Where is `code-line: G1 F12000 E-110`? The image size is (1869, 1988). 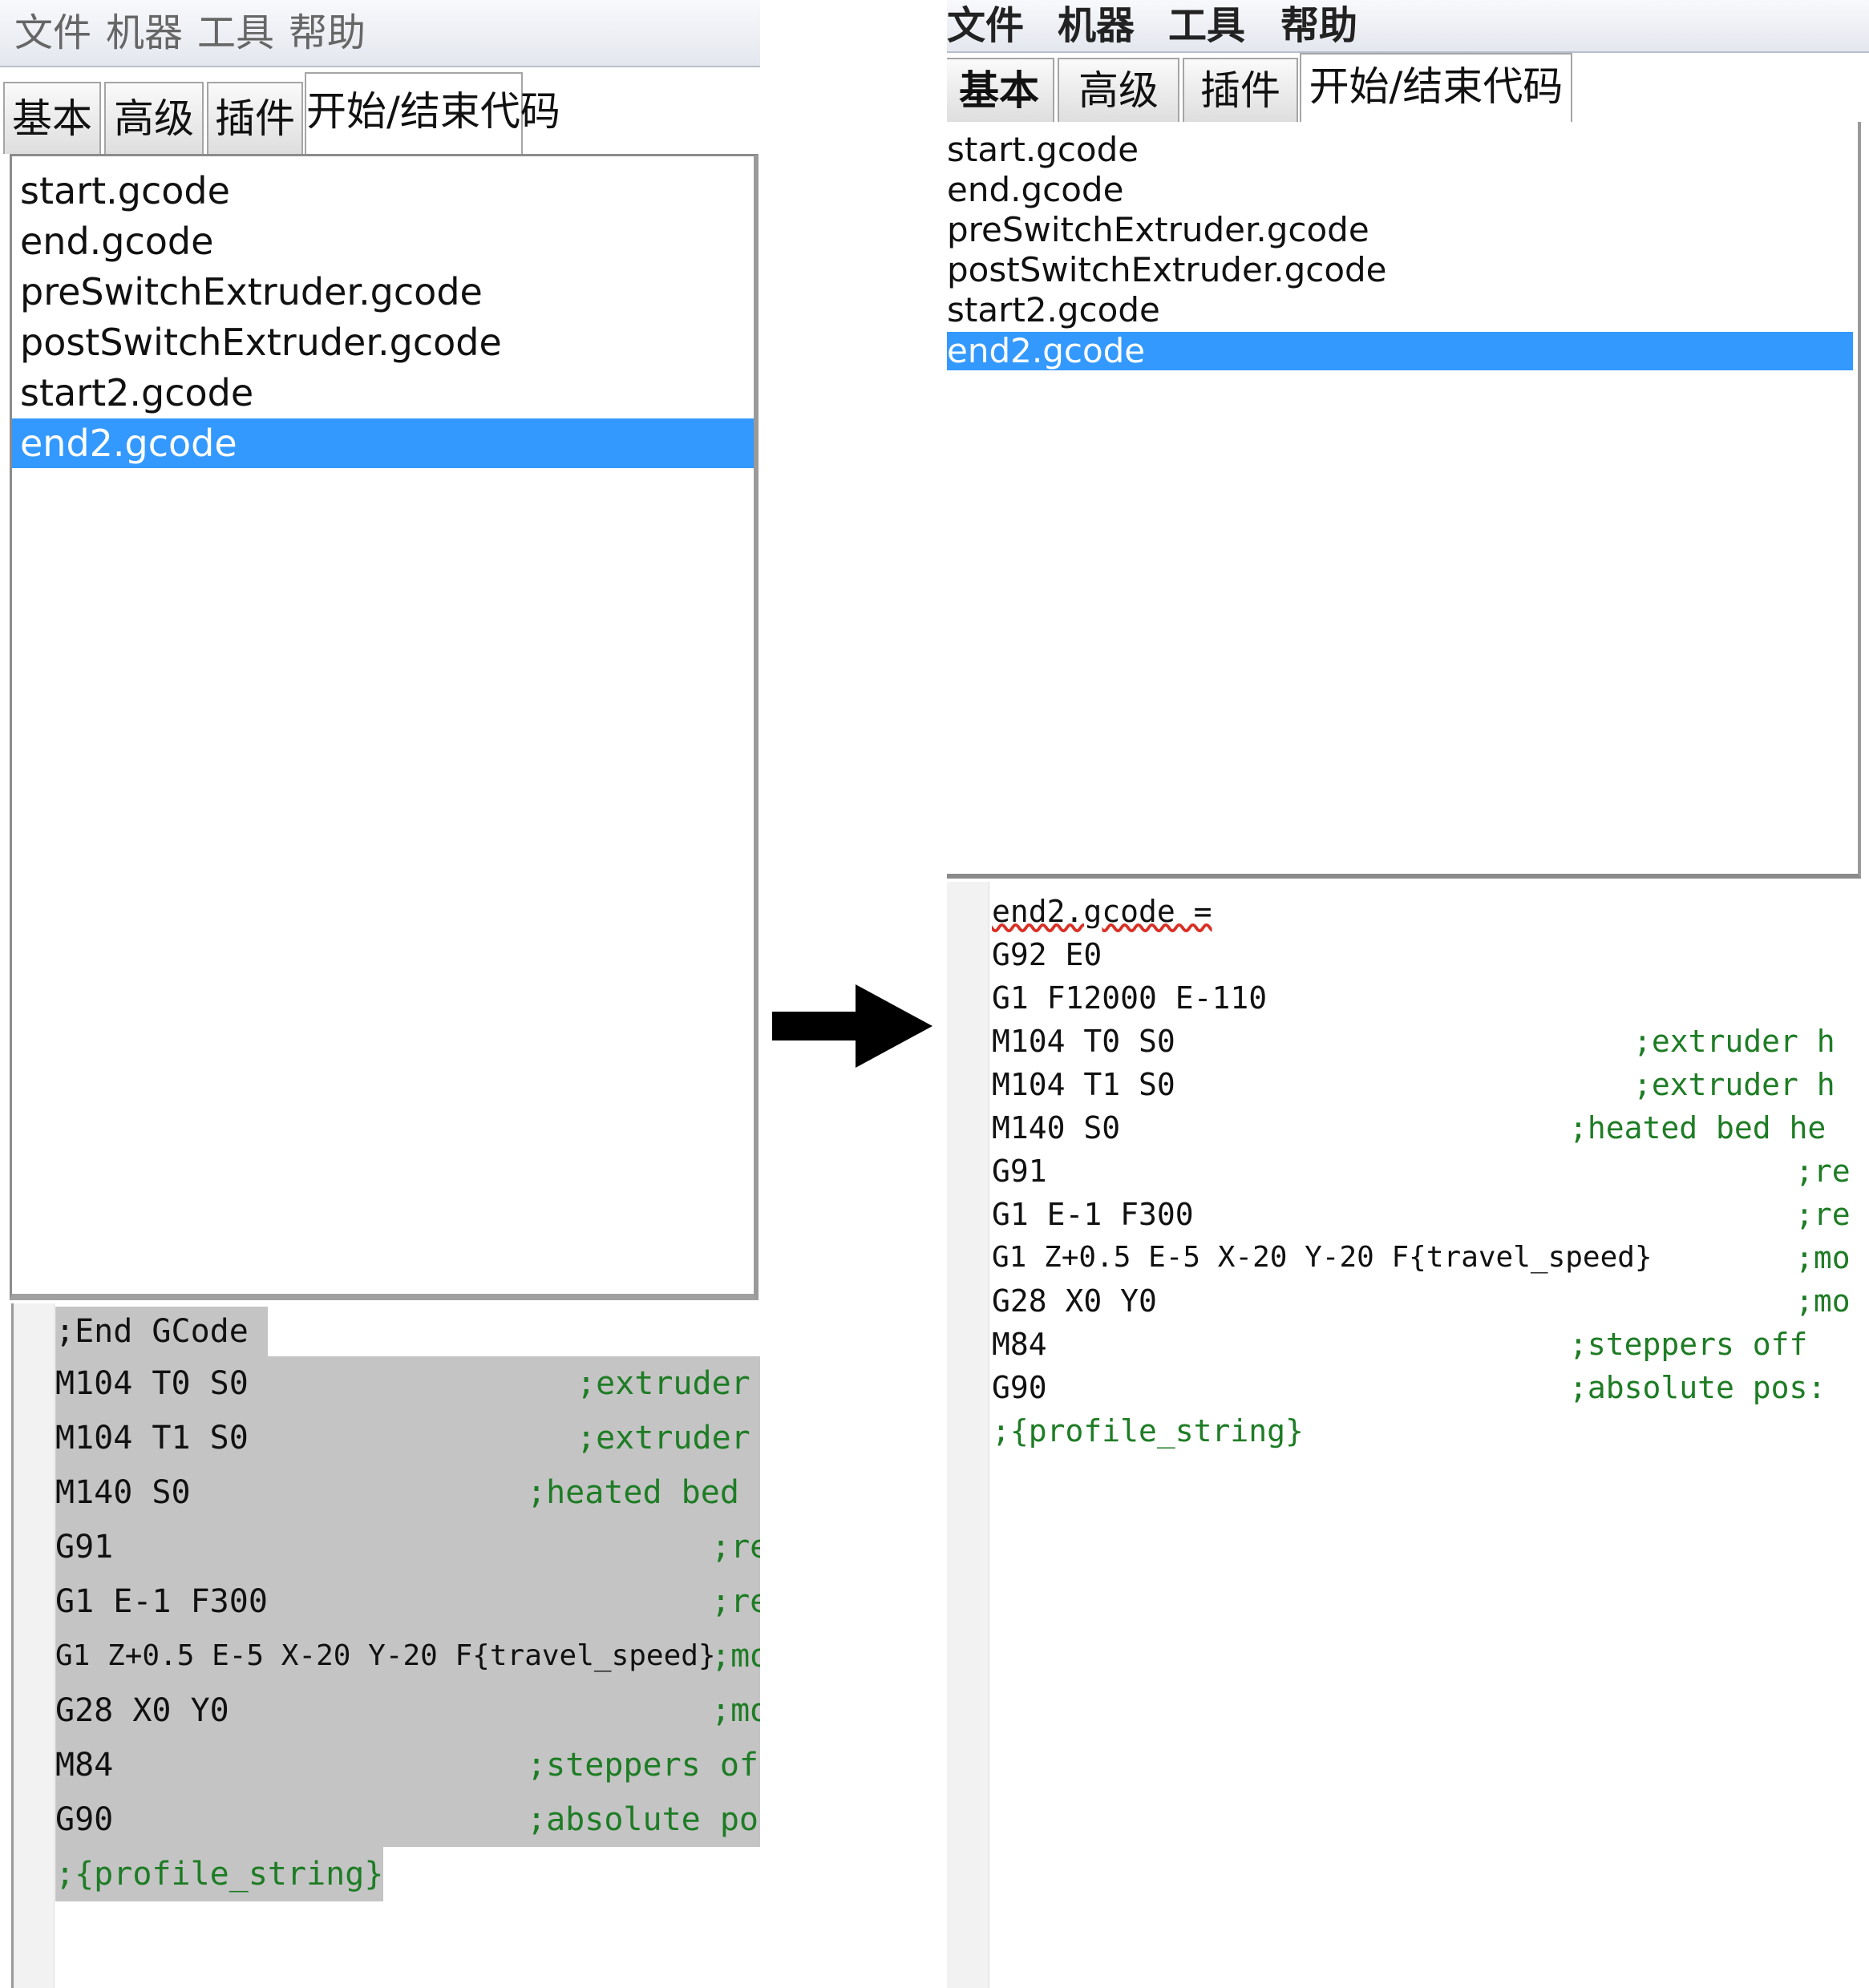 code-line: G1 F12000 E-110 is located at coordinates (1130, 998).